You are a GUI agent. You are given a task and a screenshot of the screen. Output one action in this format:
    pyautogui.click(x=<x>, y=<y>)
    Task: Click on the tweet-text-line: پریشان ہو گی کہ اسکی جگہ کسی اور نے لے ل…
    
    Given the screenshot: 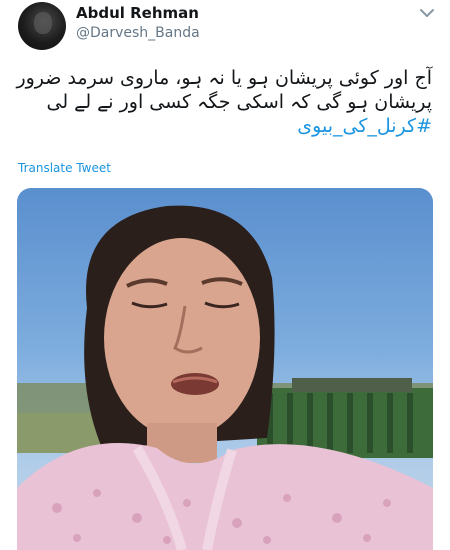 What is the action you would take?
    pyautogui.click(x=239, y=102)
    